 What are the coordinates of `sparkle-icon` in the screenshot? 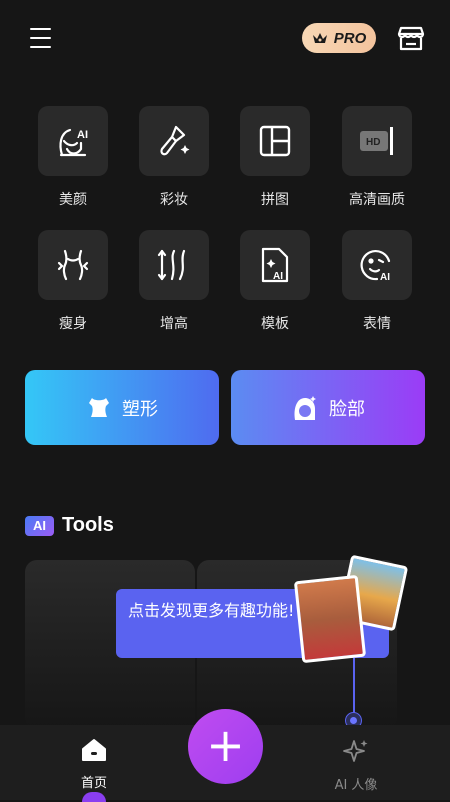 It's located at (355, 751).